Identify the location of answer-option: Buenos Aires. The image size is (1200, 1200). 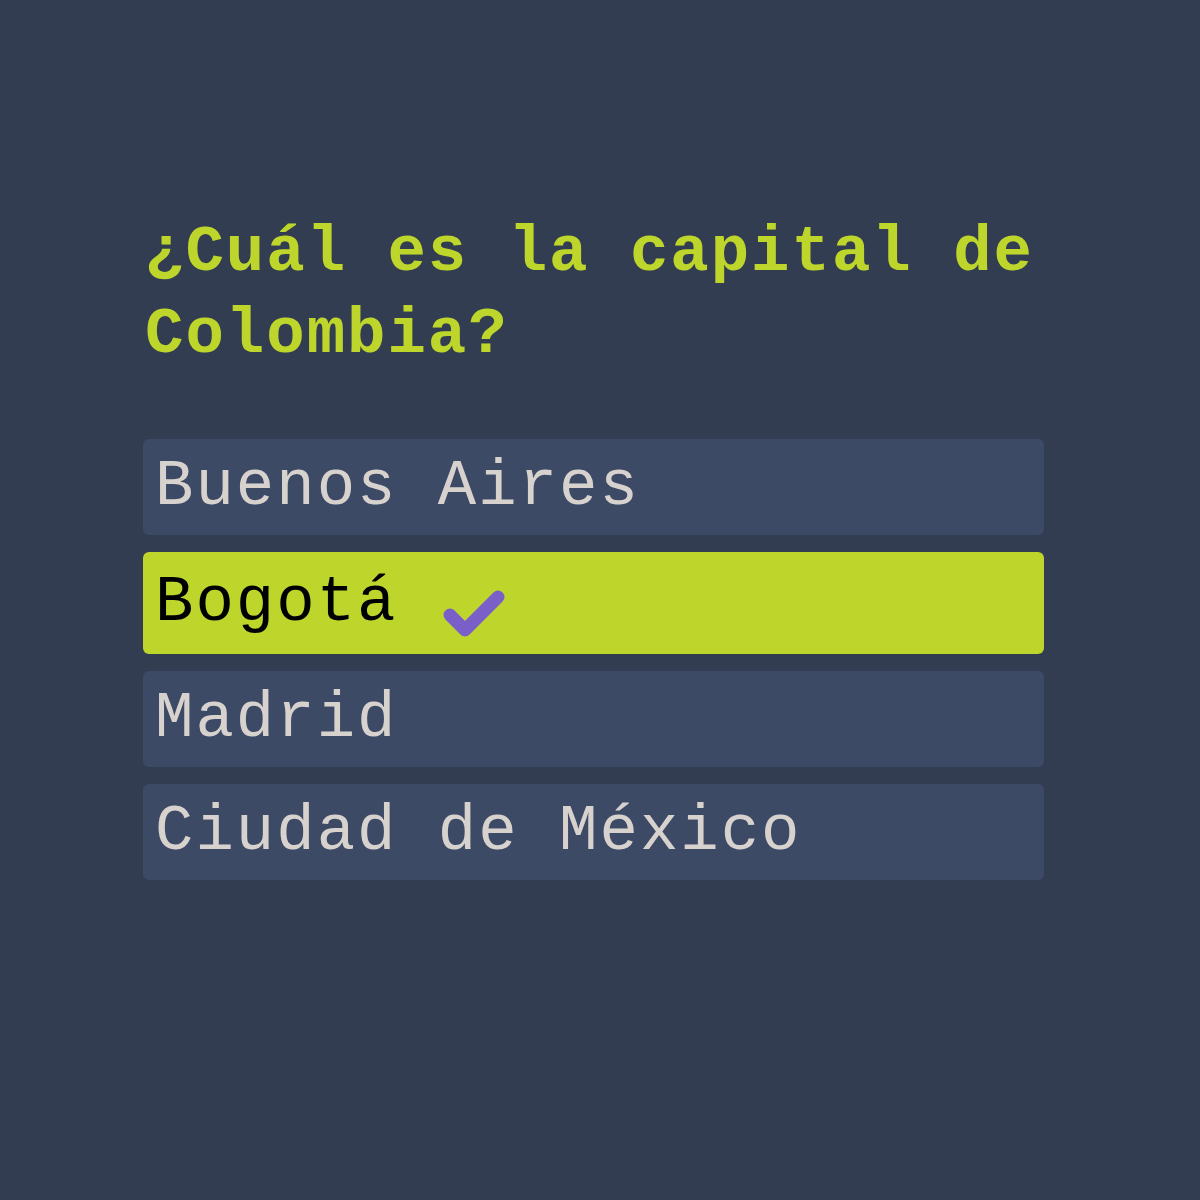
(593, 487).